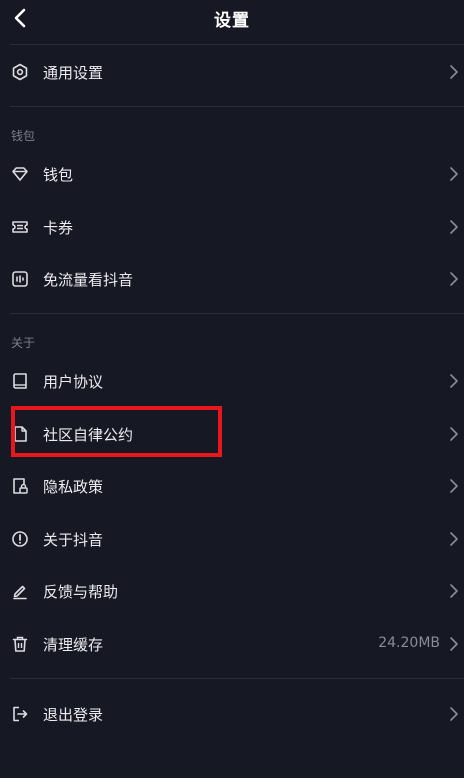  I want to click on hexagon-settings-icon, so click(20, 72).